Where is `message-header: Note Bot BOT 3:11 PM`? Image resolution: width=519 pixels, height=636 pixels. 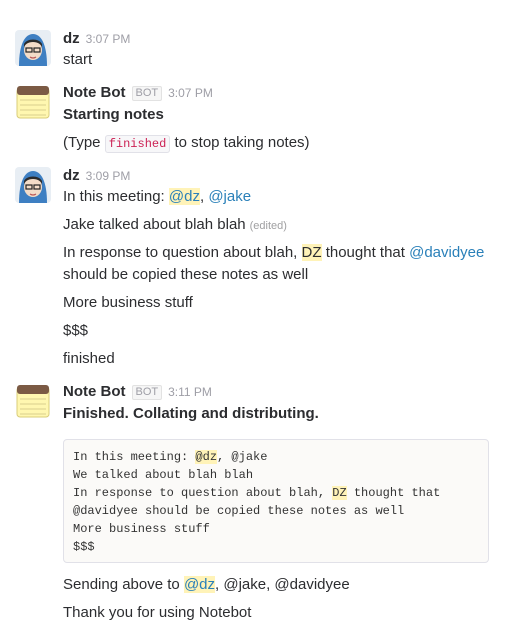 message-header: Note Bot BOT 3:11 PM is located at coordinates (137, 392).